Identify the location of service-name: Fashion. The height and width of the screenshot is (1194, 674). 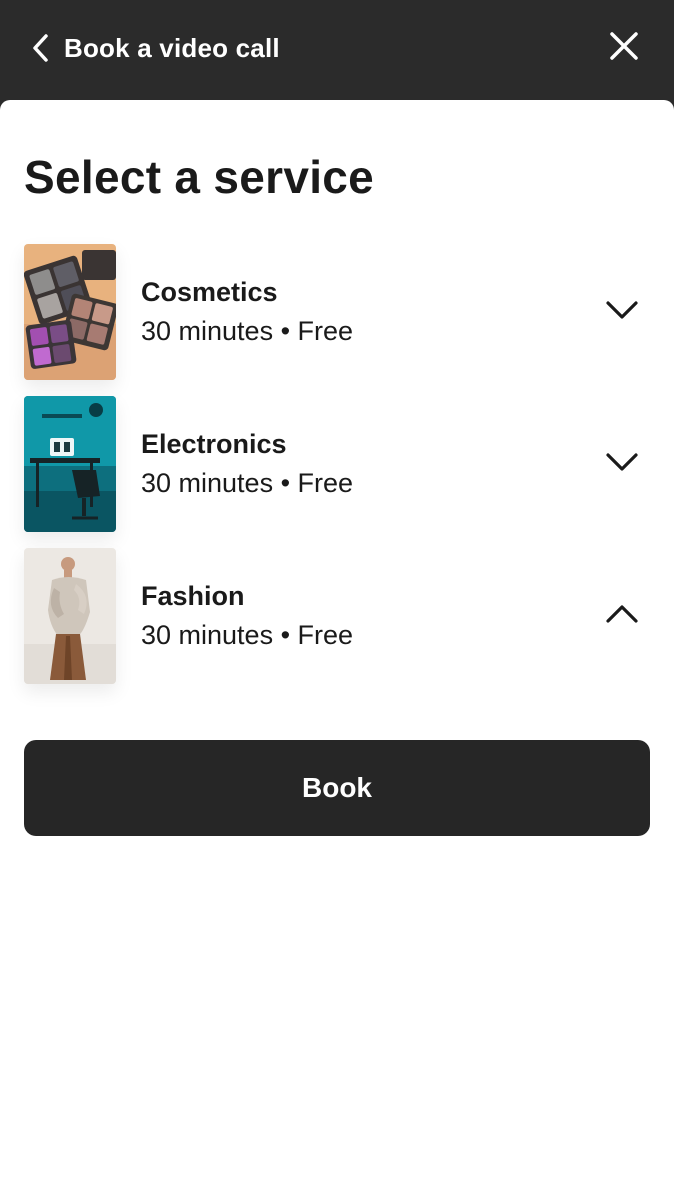
(193, 596).